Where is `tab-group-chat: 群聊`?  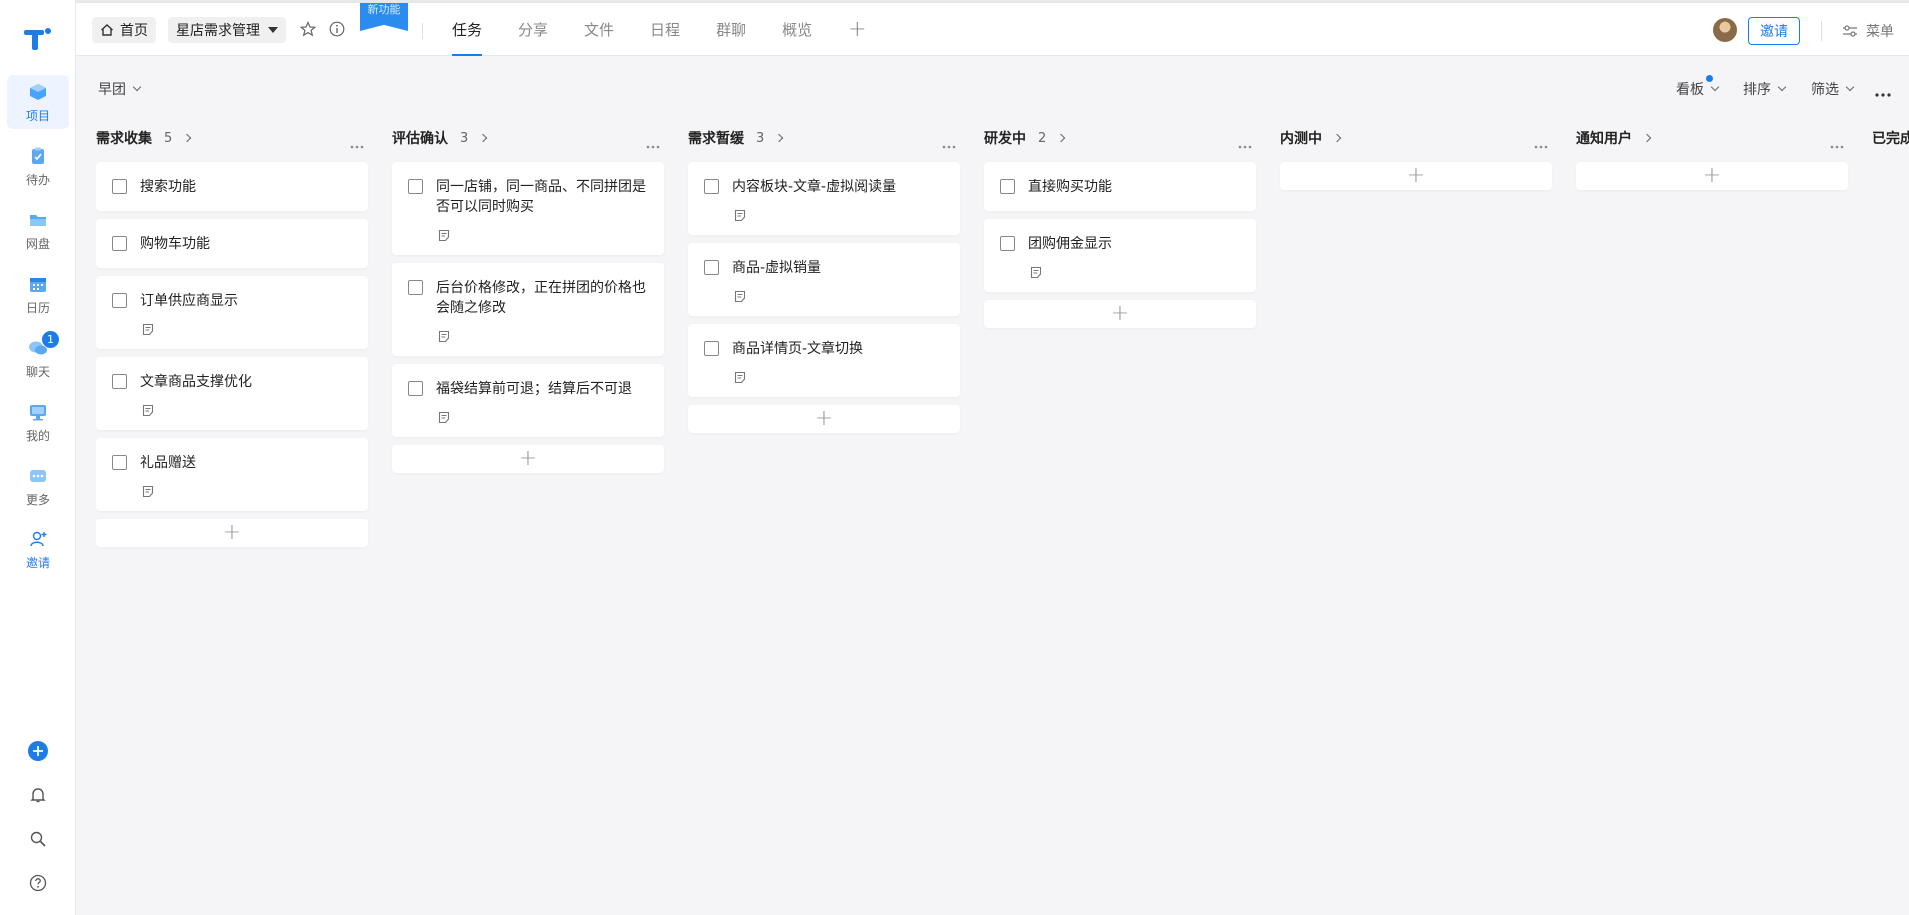 tab-group-chat: 群聊 is located at coordinates (731, 29).